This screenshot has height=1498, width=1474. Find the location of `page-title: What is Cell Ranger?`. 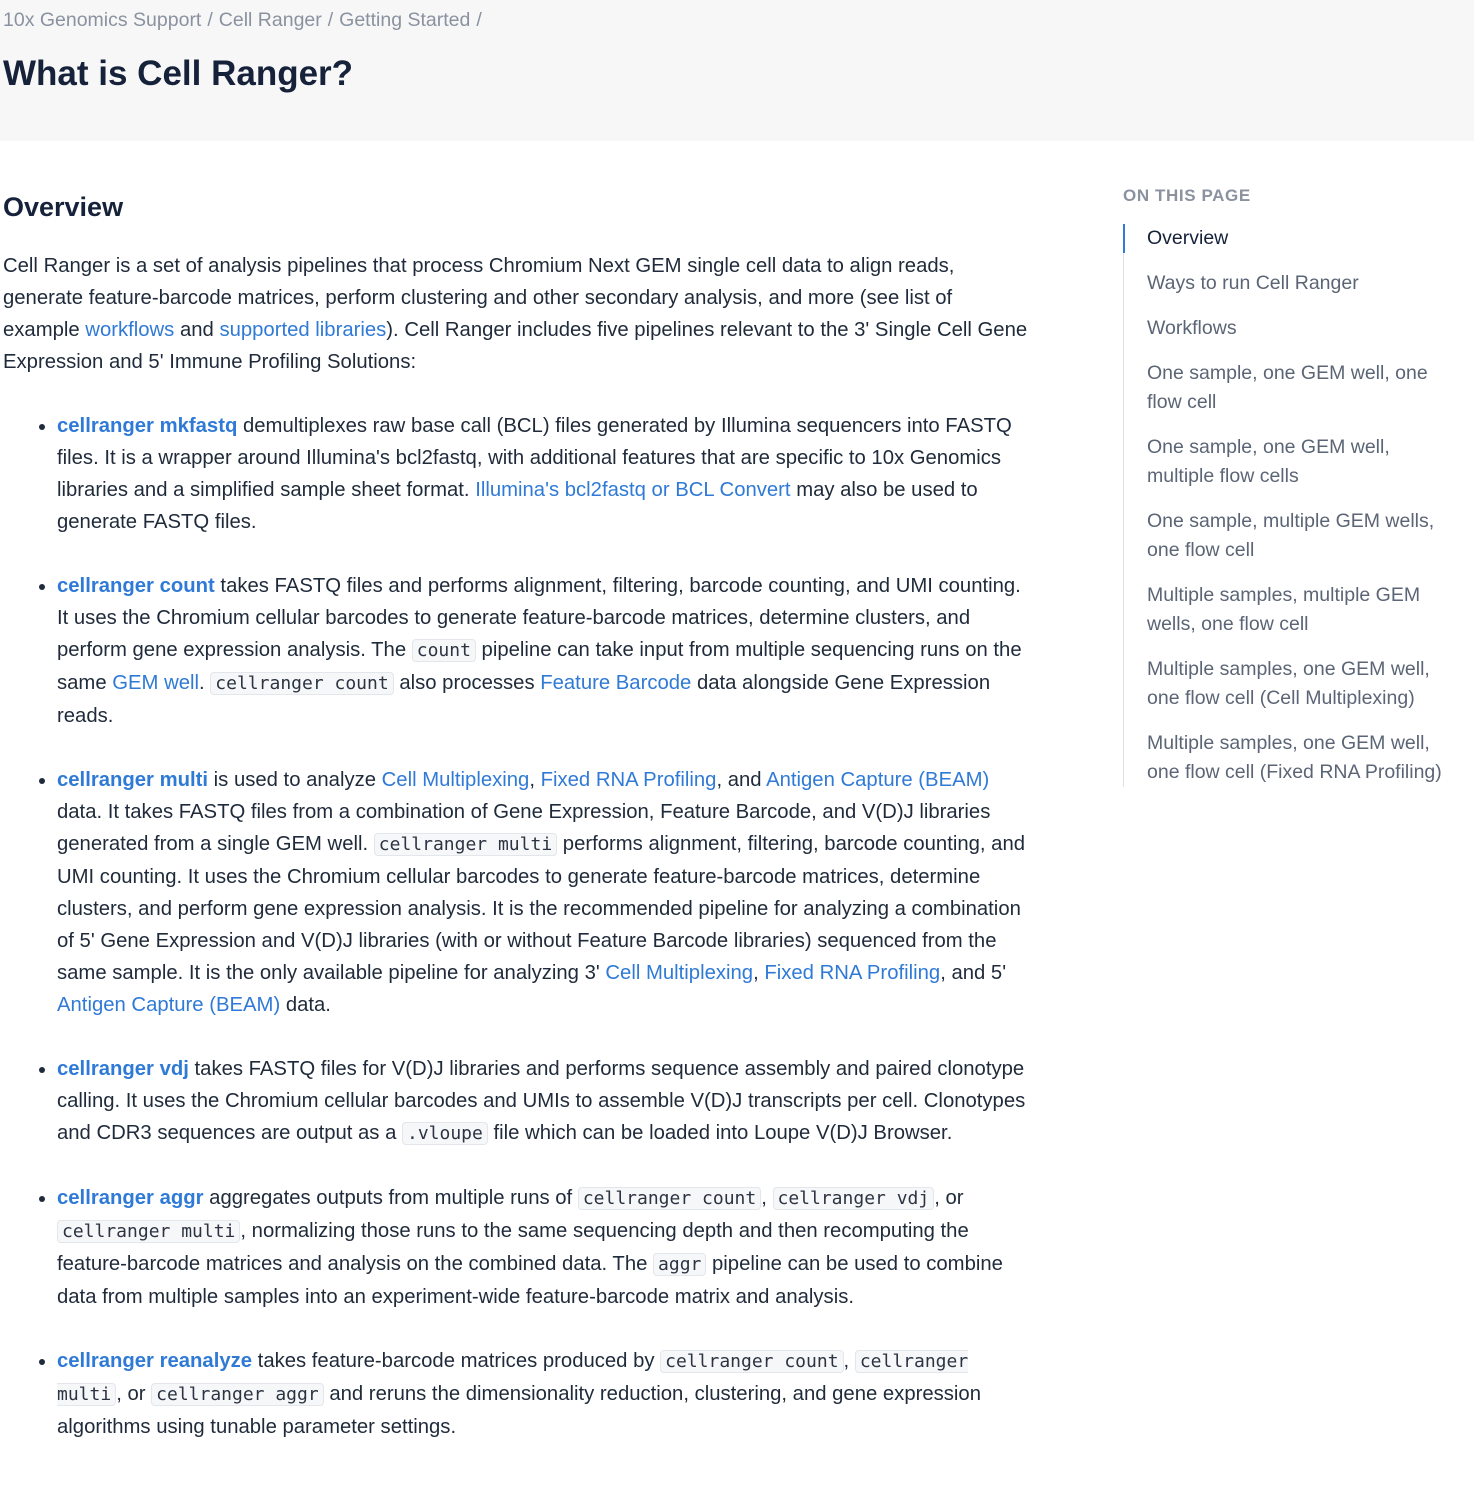

page-title: What is Cell Ranger? is located at coordinates (178, 73).